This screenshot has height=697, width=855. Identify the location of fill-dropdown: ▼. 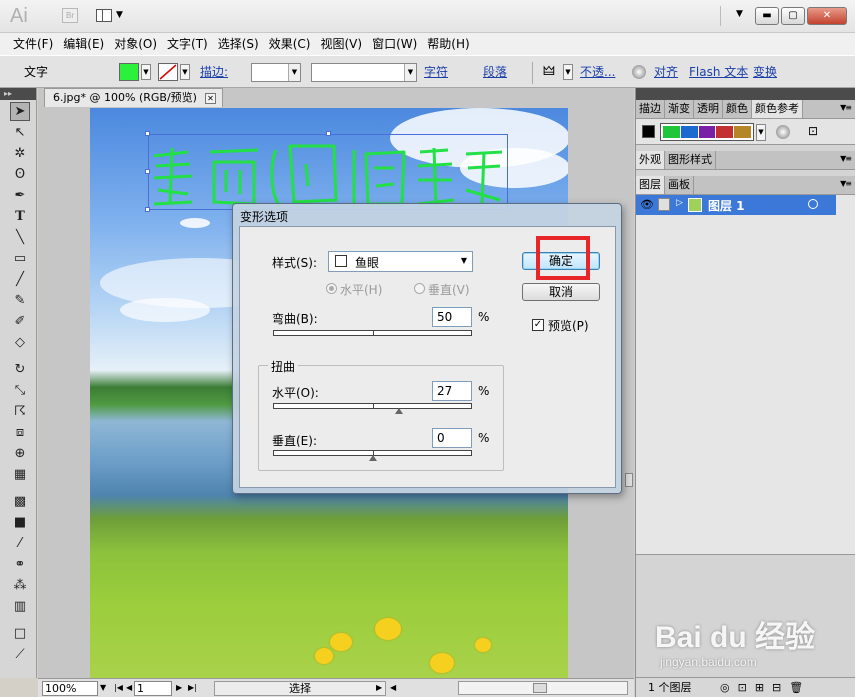
(146, 72).